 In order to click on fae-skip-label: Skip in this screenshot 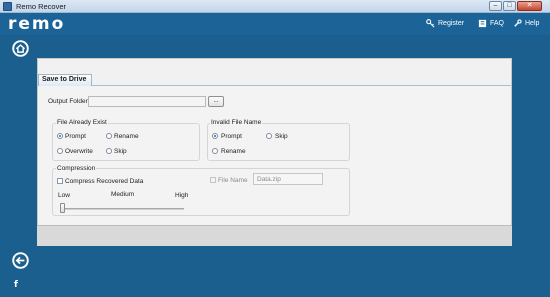, I will do `click(120, 151)`.